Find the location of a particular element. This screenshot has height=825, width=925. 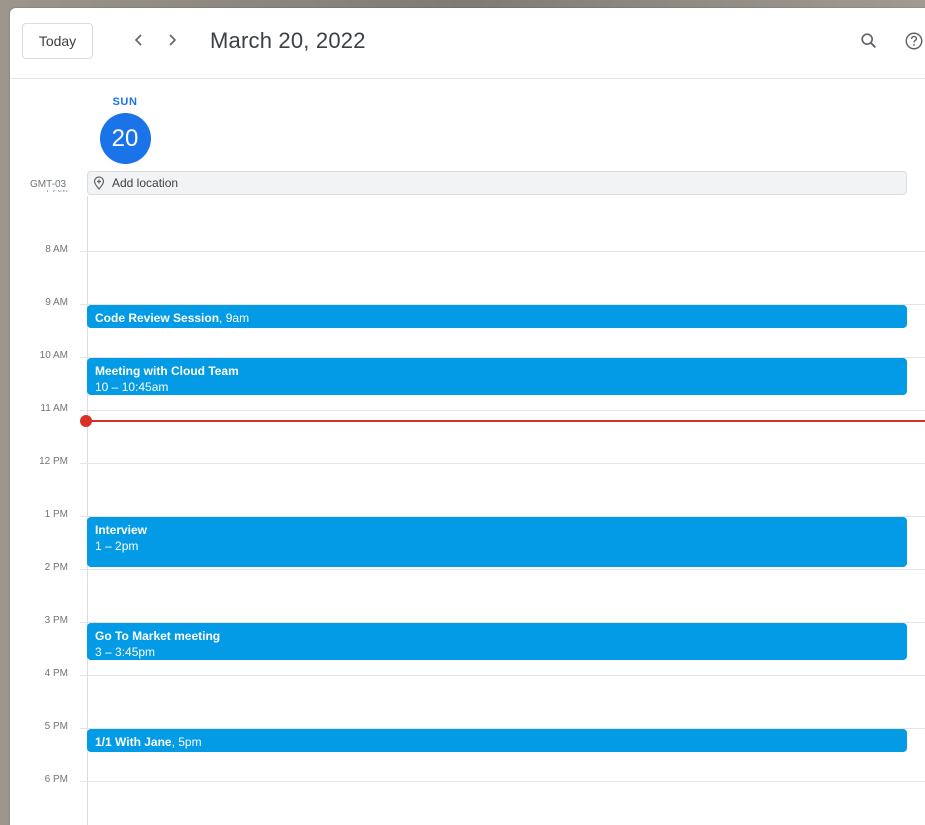

hour-label: 6 PM is located at coordinates (56, 779).